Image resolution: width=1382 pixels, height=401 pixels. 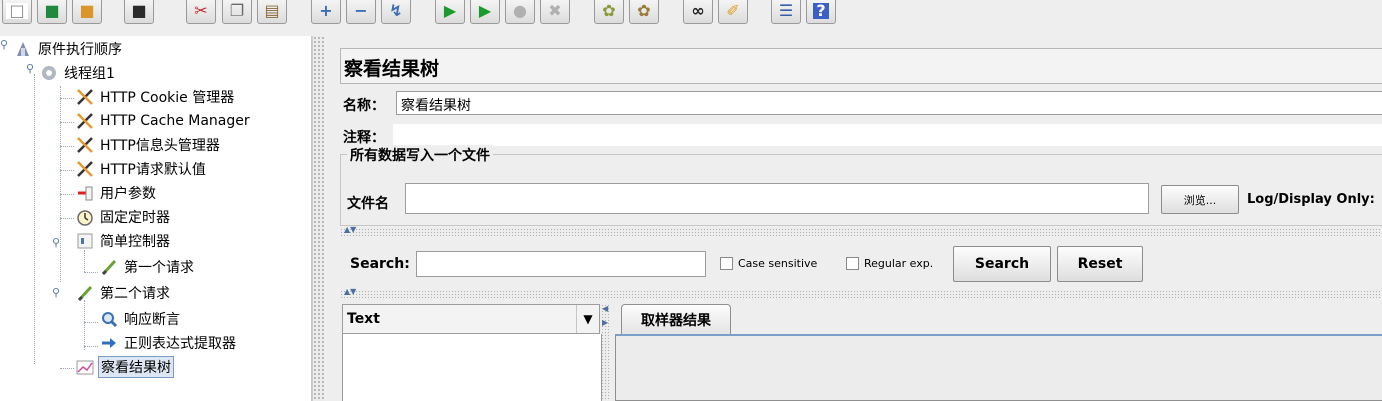 What do you see at coordinates (605, 308) in the screenshot?
I see `left-arrow-icon: ◀` at bounding box center [605, 308].